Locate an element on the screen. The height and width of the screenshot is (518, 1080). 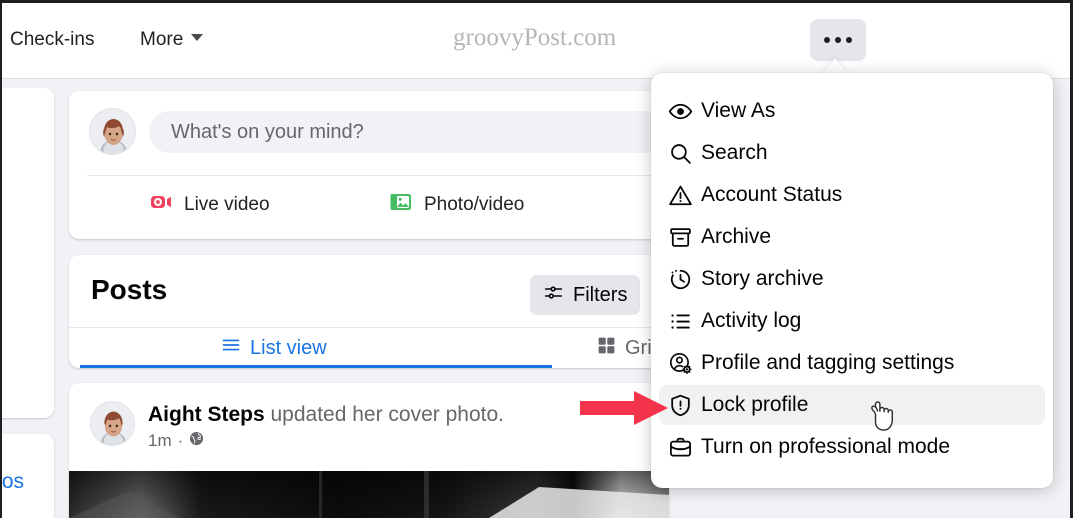
sidebar-card-top is located at coordinates (27, 253).